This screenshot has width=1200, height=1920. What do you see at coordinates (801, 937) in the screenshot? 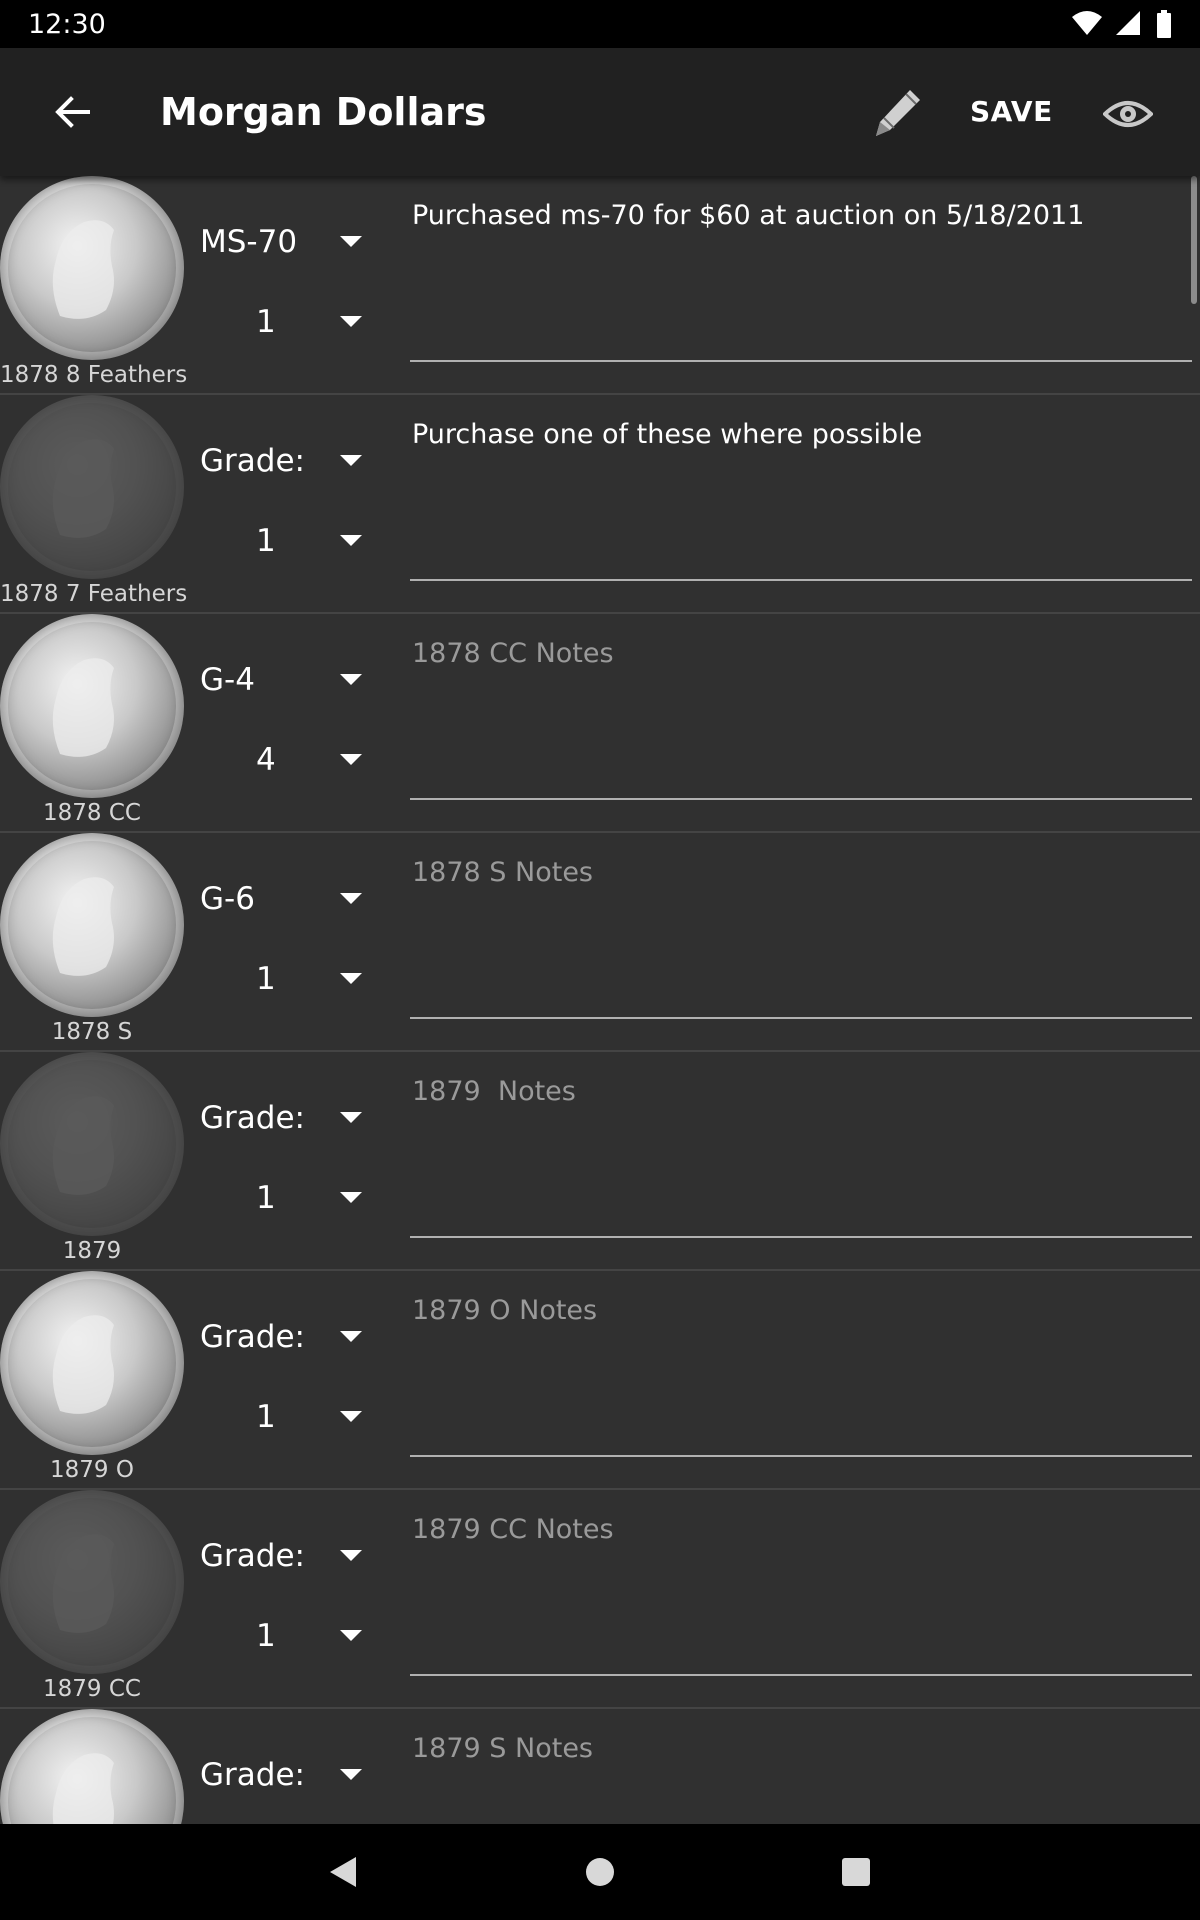
I see `notes-field: 1878 S Notes` at bounding box center [801, 937].